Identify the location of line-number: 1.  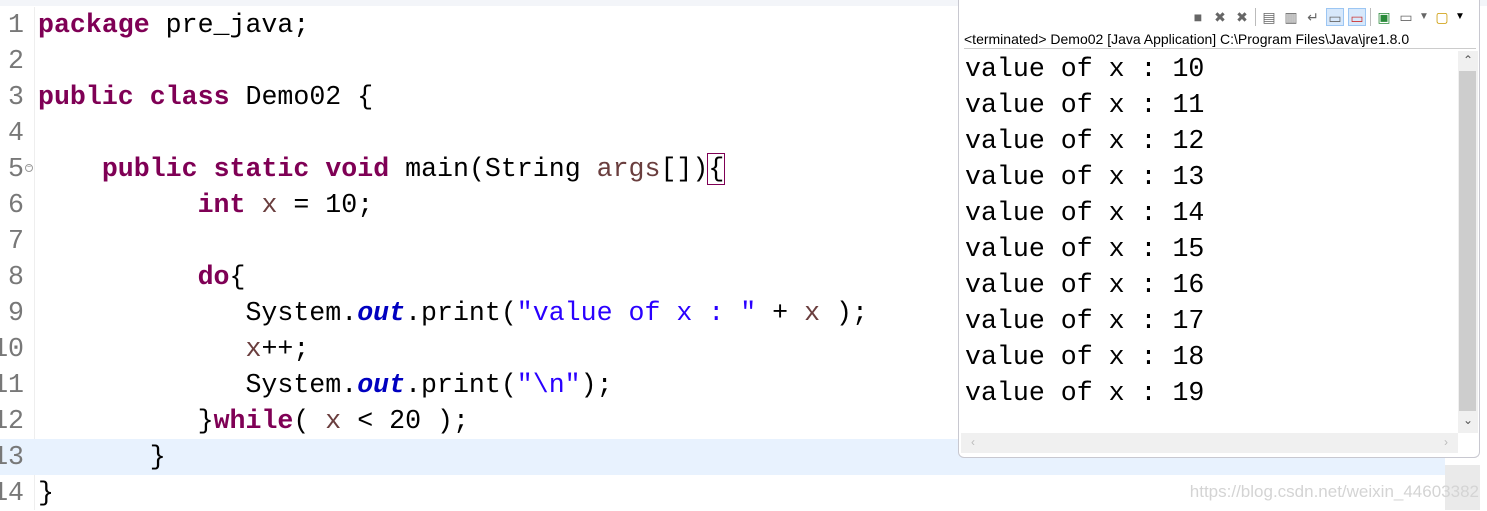
(16, 25).